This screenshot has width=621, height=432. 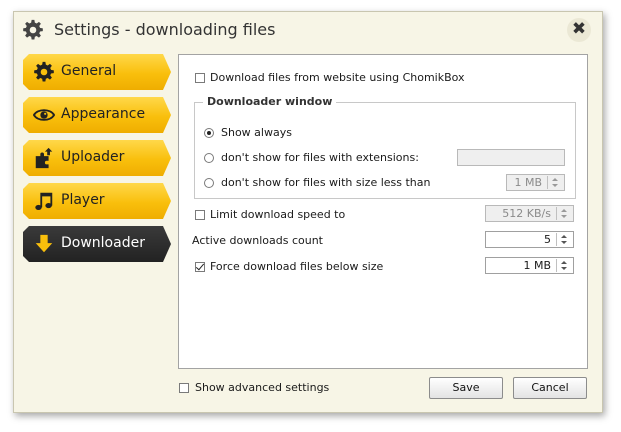 I want to click on sidebar-item-uploader: Uploader, so click(x=97, y=158).